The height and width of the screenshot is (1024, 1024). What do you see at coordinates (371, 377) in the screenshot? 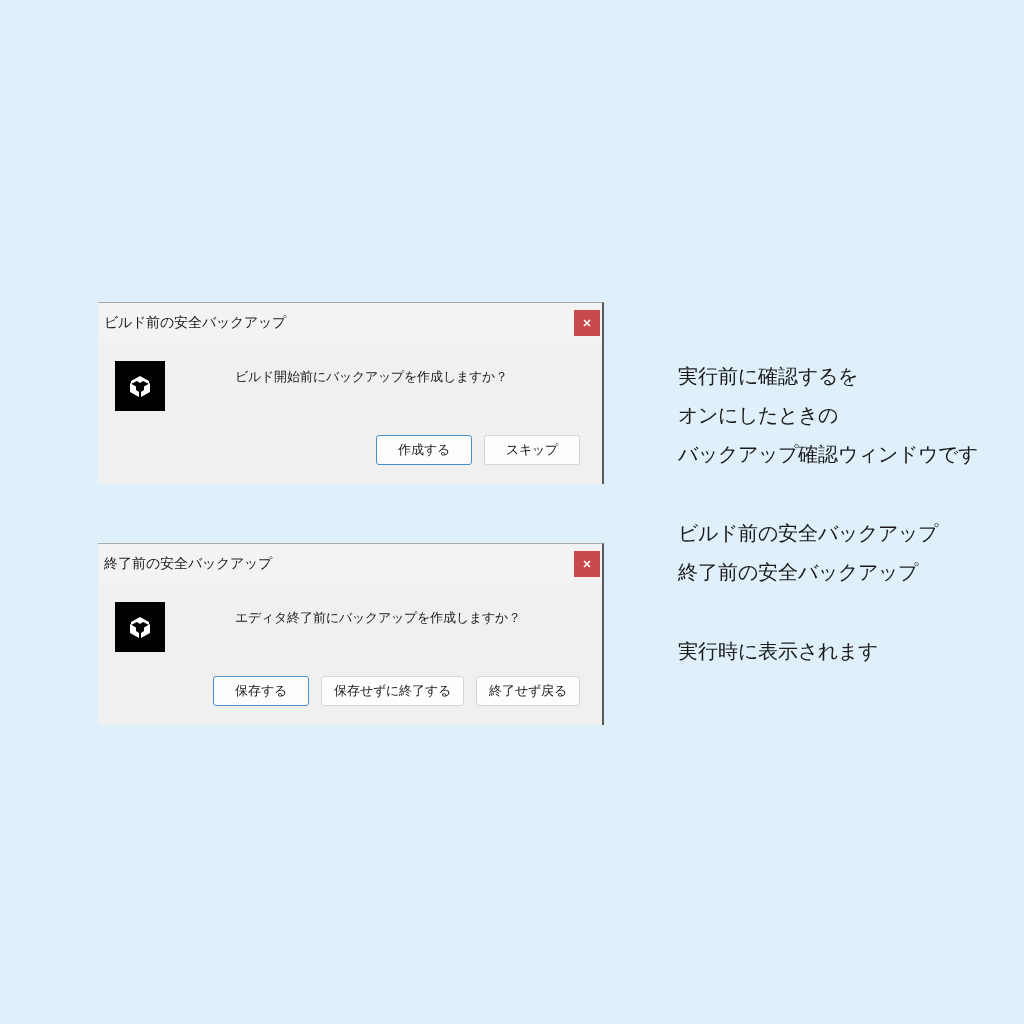
I see `dialog-message: ビルド開始前にバックアップを作成しますか？` at bounding box center [371, 377].